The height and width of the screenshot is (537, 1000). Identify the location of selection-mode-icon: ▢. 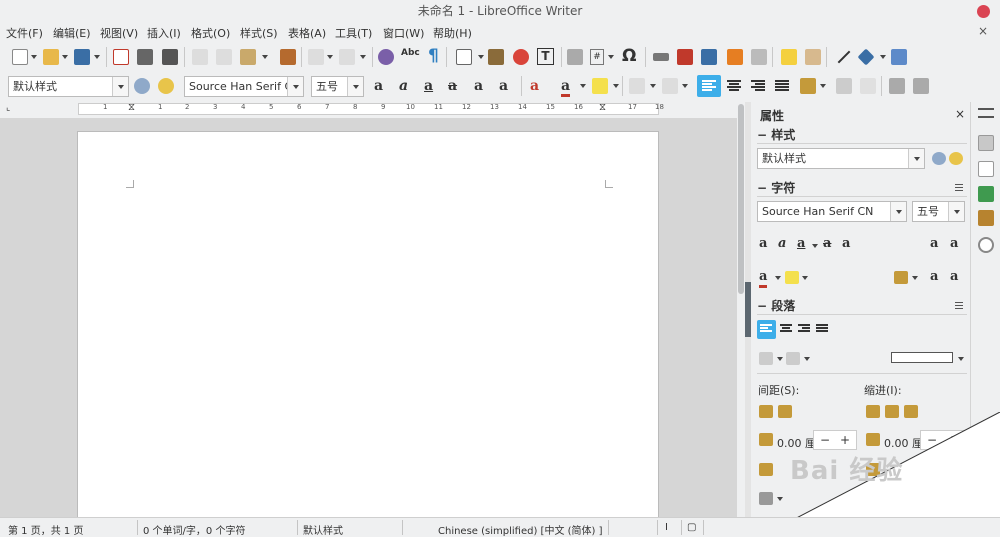
(691, 527).